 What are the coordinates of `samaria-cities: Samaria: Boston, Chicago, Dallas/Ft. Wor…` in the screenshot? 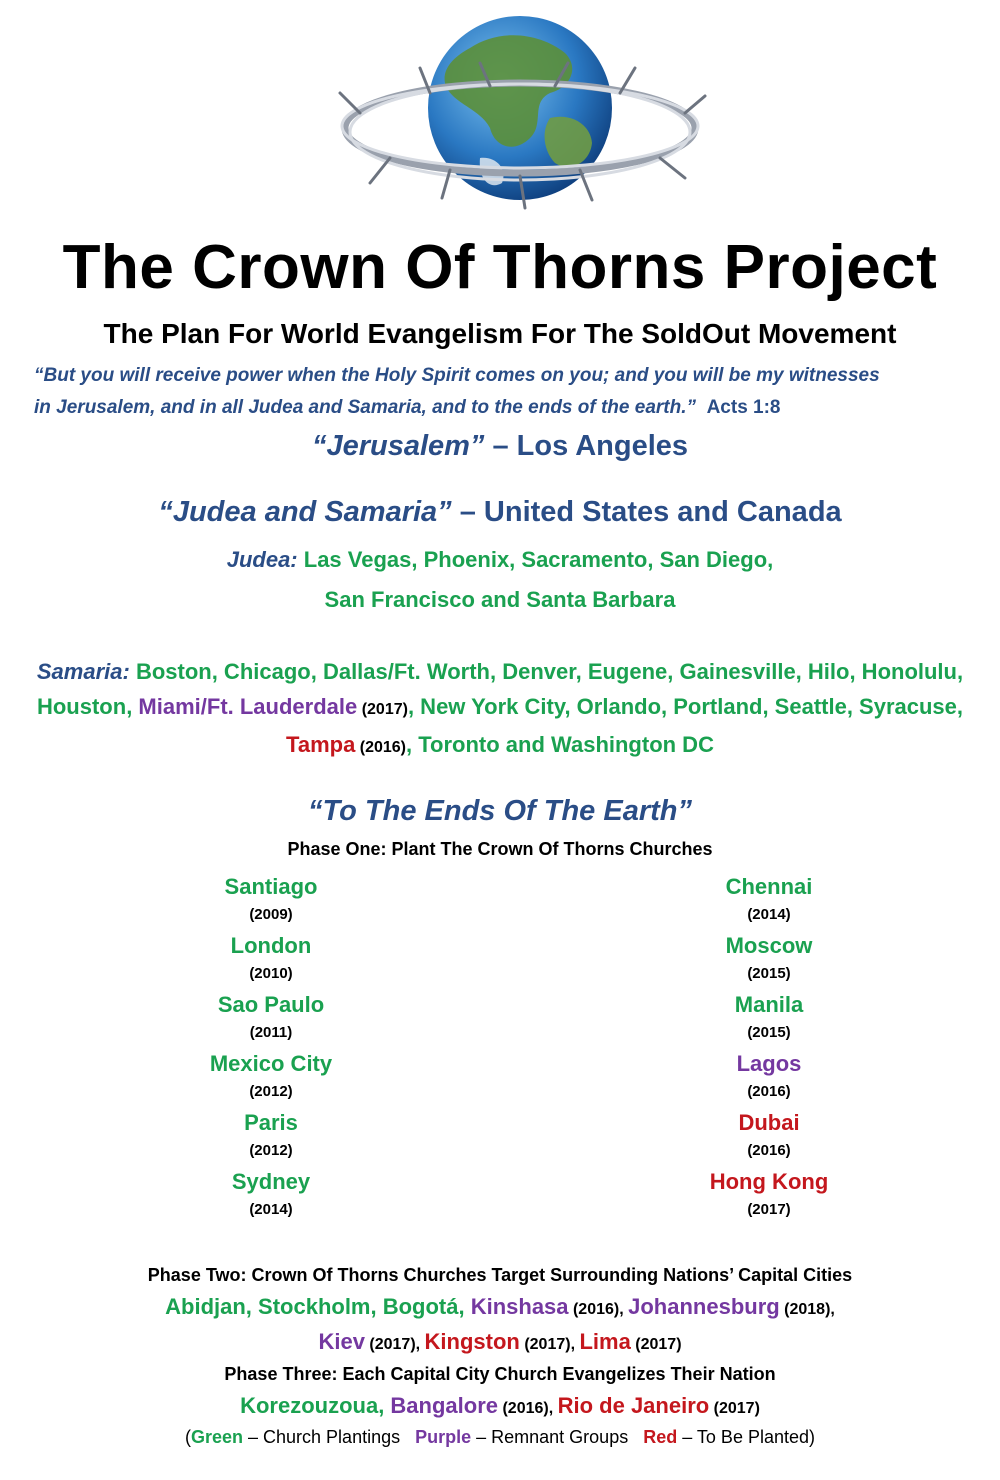 It's located at (500, 708).